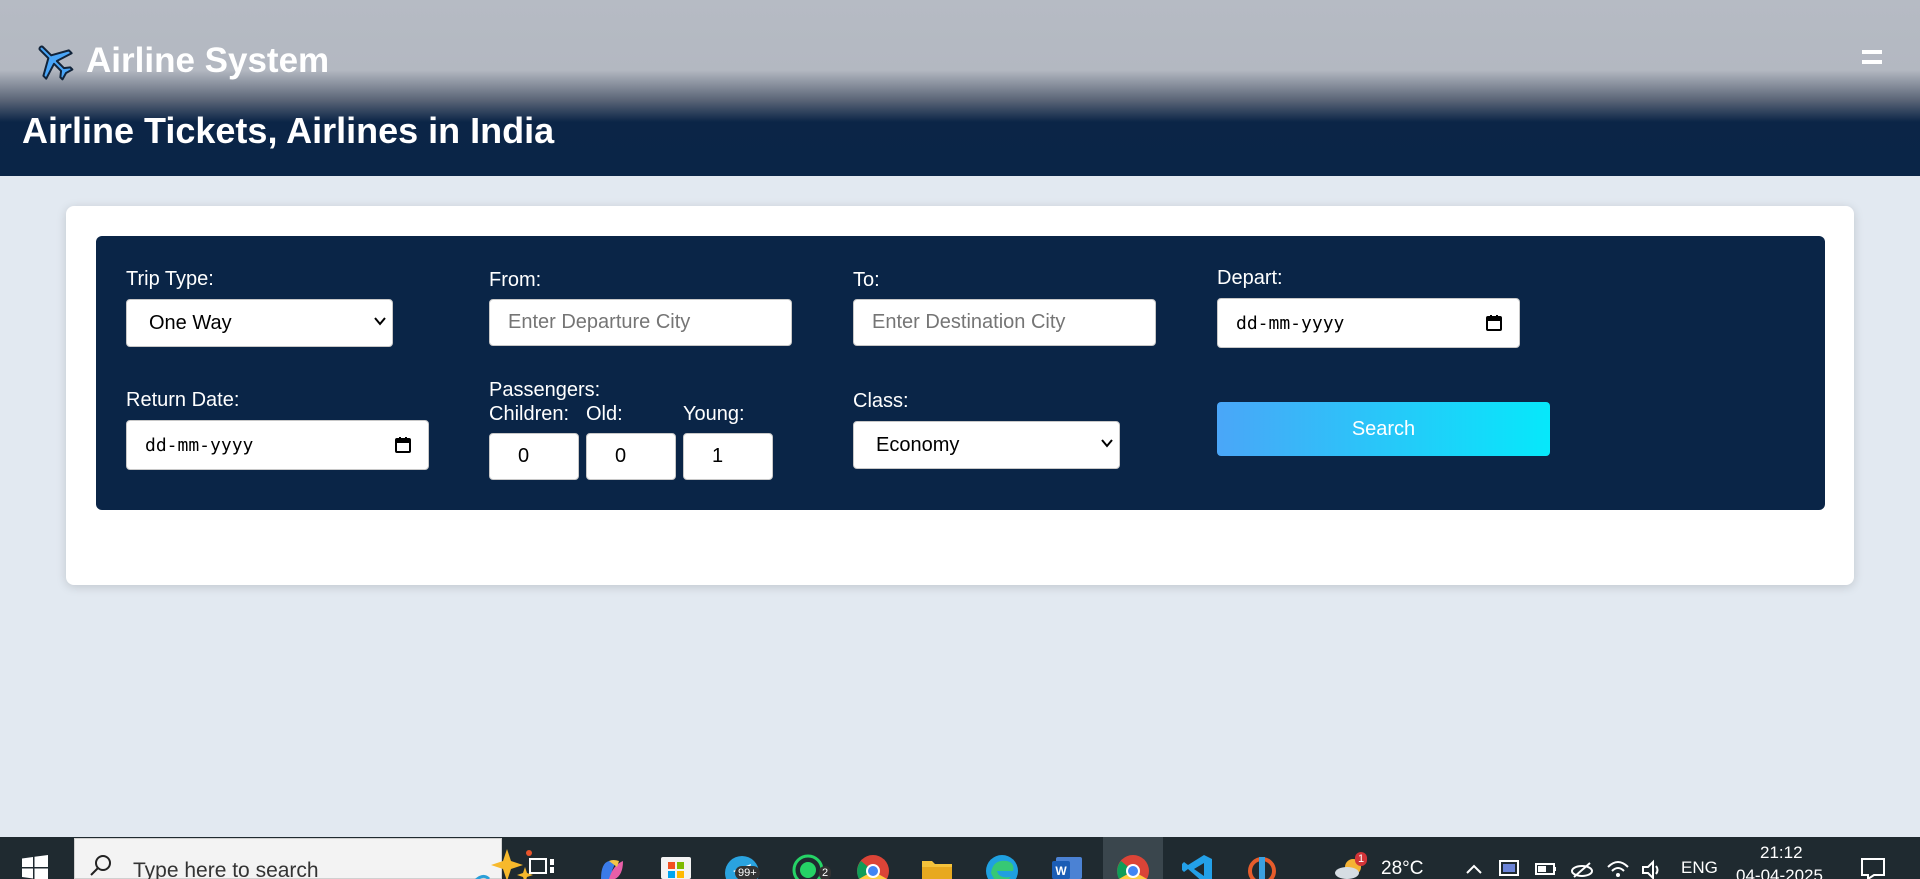  I want to click on trip-type-value: One Way, so click(190, 322).